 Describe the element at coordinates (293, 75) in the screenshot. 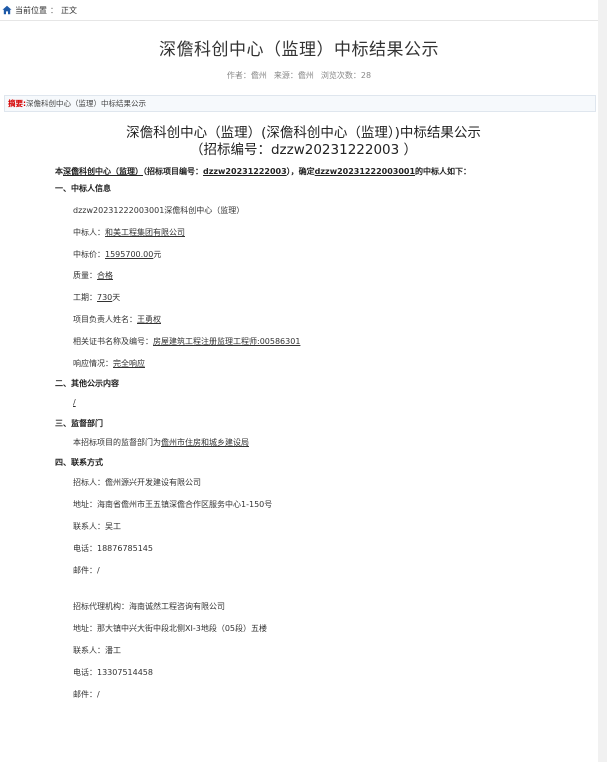

I see `meta-source: 来源：儋州` at that location.